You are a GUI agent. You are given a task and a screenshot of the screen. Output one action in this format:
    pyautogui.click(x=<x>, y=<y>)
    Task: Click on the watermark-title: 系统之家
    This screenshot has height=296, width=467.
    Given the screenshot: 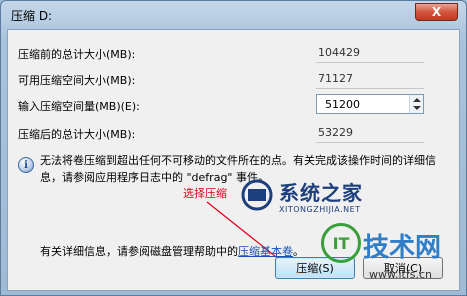 What is the action you would take?
    pyautogui.click(x=321, y=193)
    